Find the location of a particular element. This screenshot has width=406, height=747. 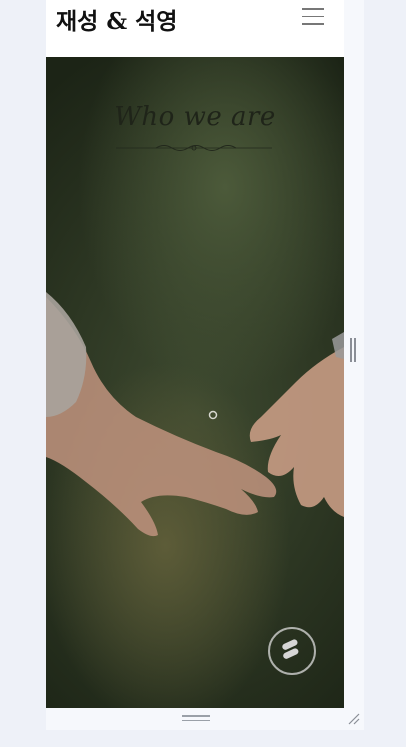

hamburger-icon is located at coordinates (313, 18).